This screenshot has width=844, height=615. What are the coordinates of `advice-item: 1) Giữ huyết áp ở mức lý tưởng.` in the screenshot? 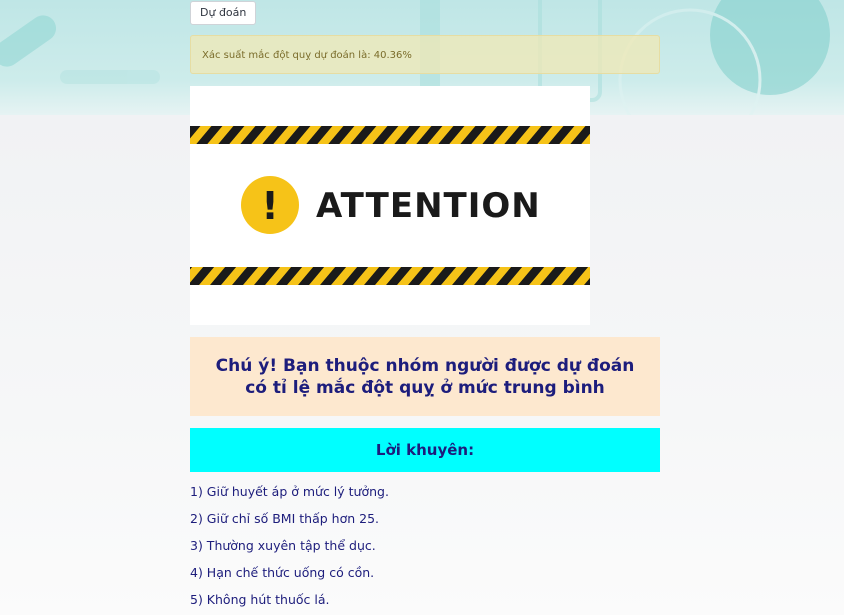 It's located at (289, 491).